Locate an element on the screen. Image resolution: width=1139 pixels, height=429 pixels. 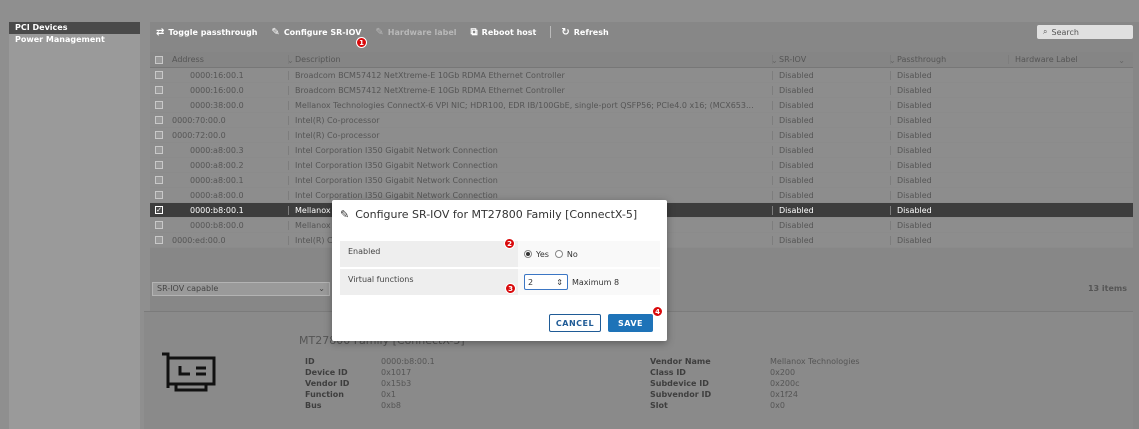
cell-address: 0000:b8:00.0 is located at coordinates (217, 225).